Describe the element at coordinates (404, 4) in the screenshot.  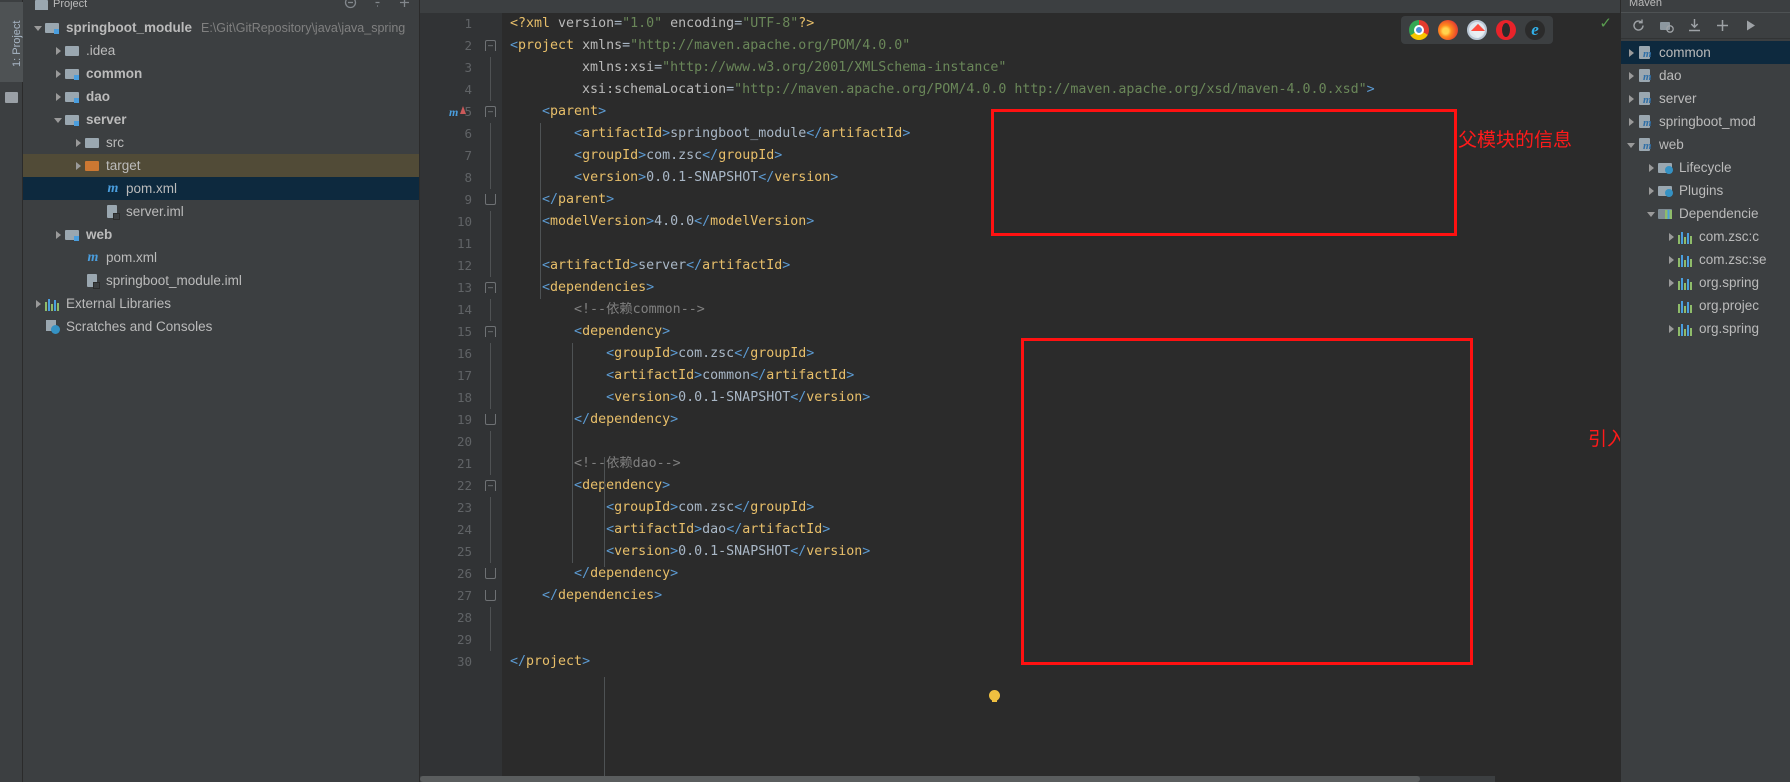
I see `hide-panel-icon` at that location.